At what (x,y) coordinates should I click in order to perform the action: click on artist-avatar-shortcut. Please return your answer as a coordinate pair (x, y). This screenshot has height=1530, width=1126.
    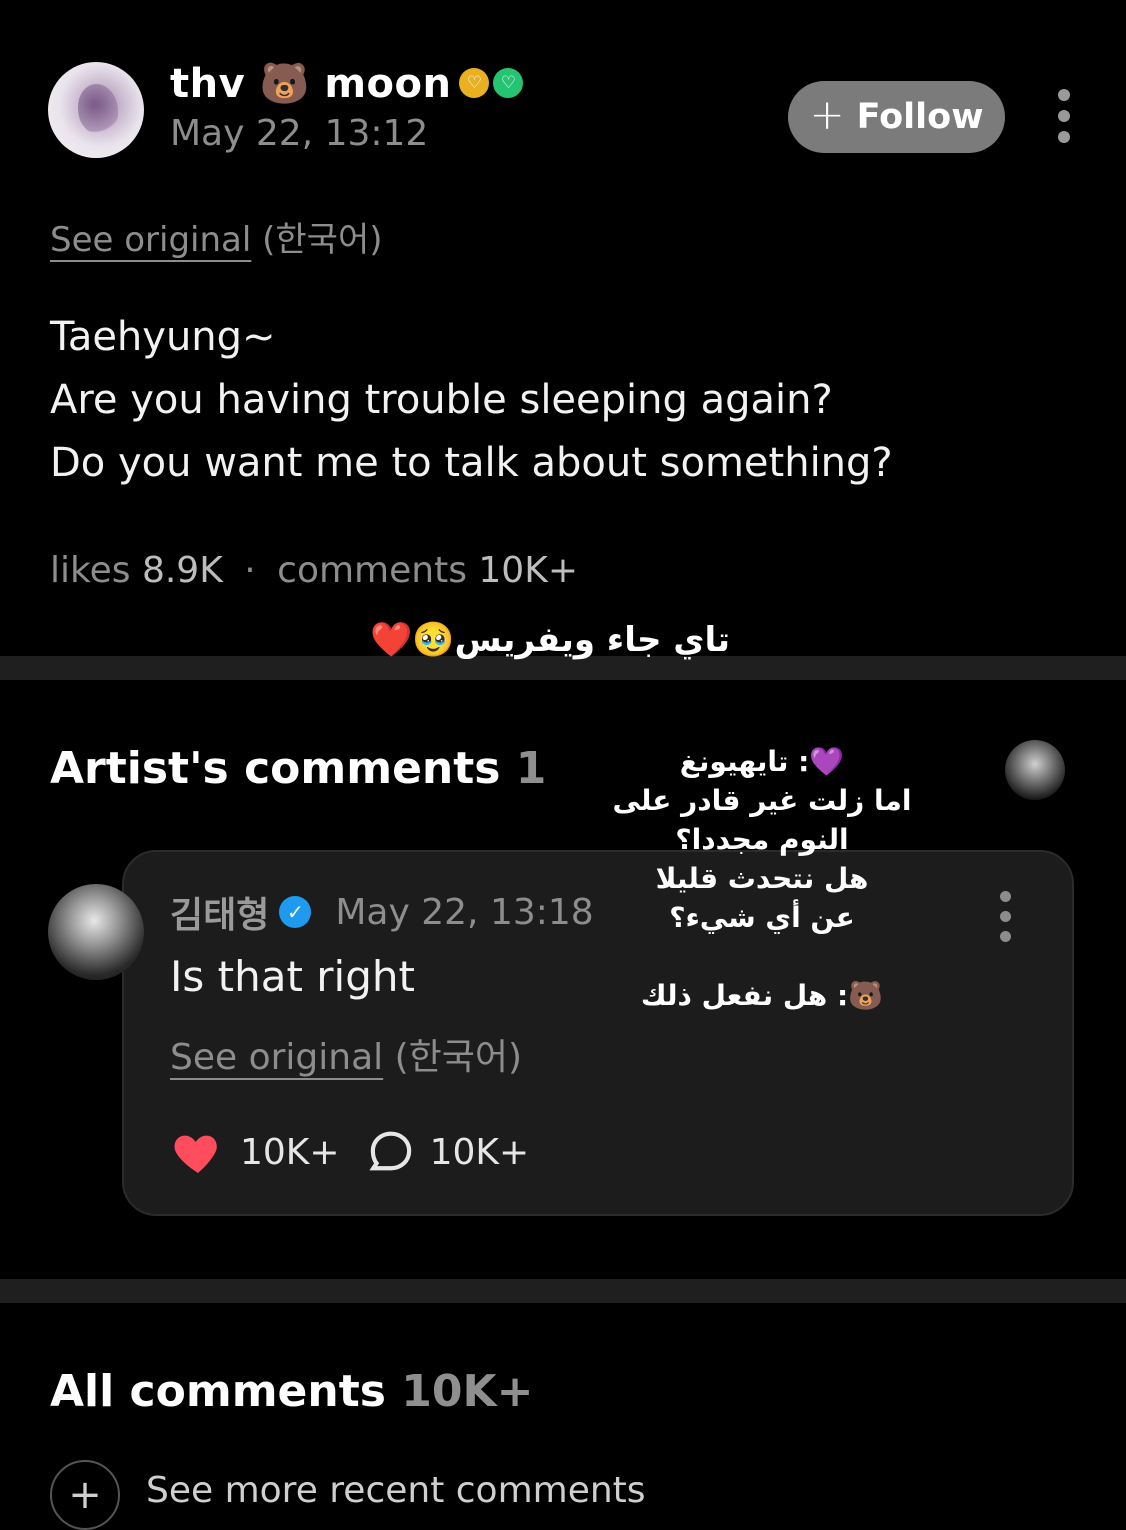
    Looking at the image, I should click on (1035, 770).